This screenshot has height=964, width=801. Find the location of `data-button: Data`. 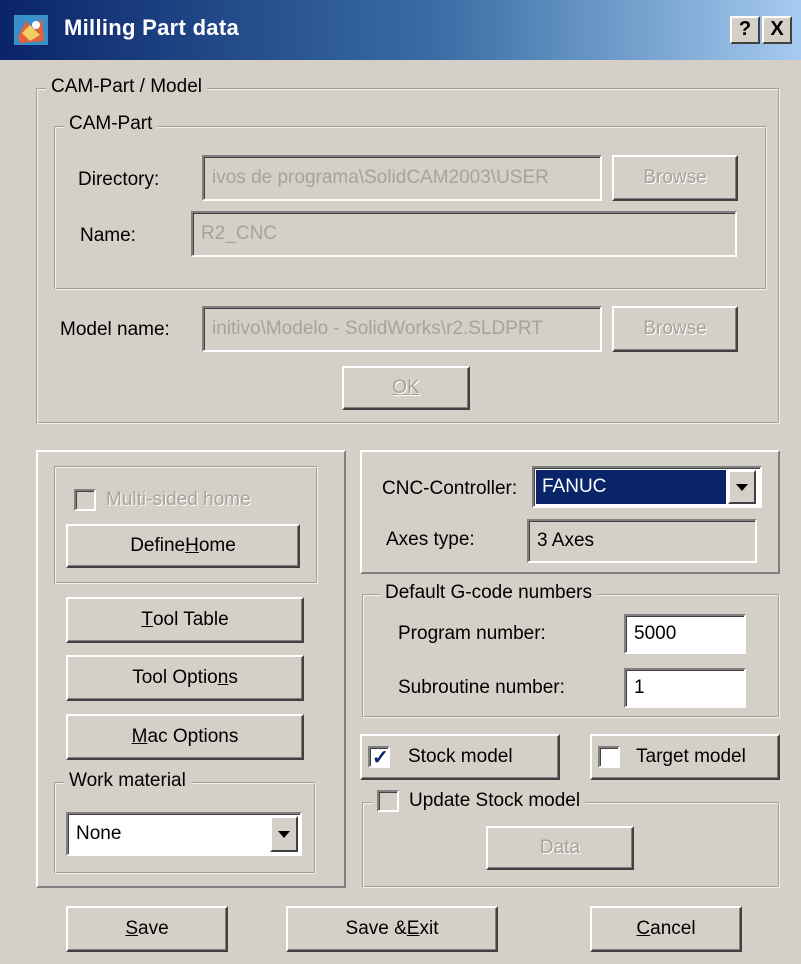

data-button: Data is located at coordinates (560, 848).